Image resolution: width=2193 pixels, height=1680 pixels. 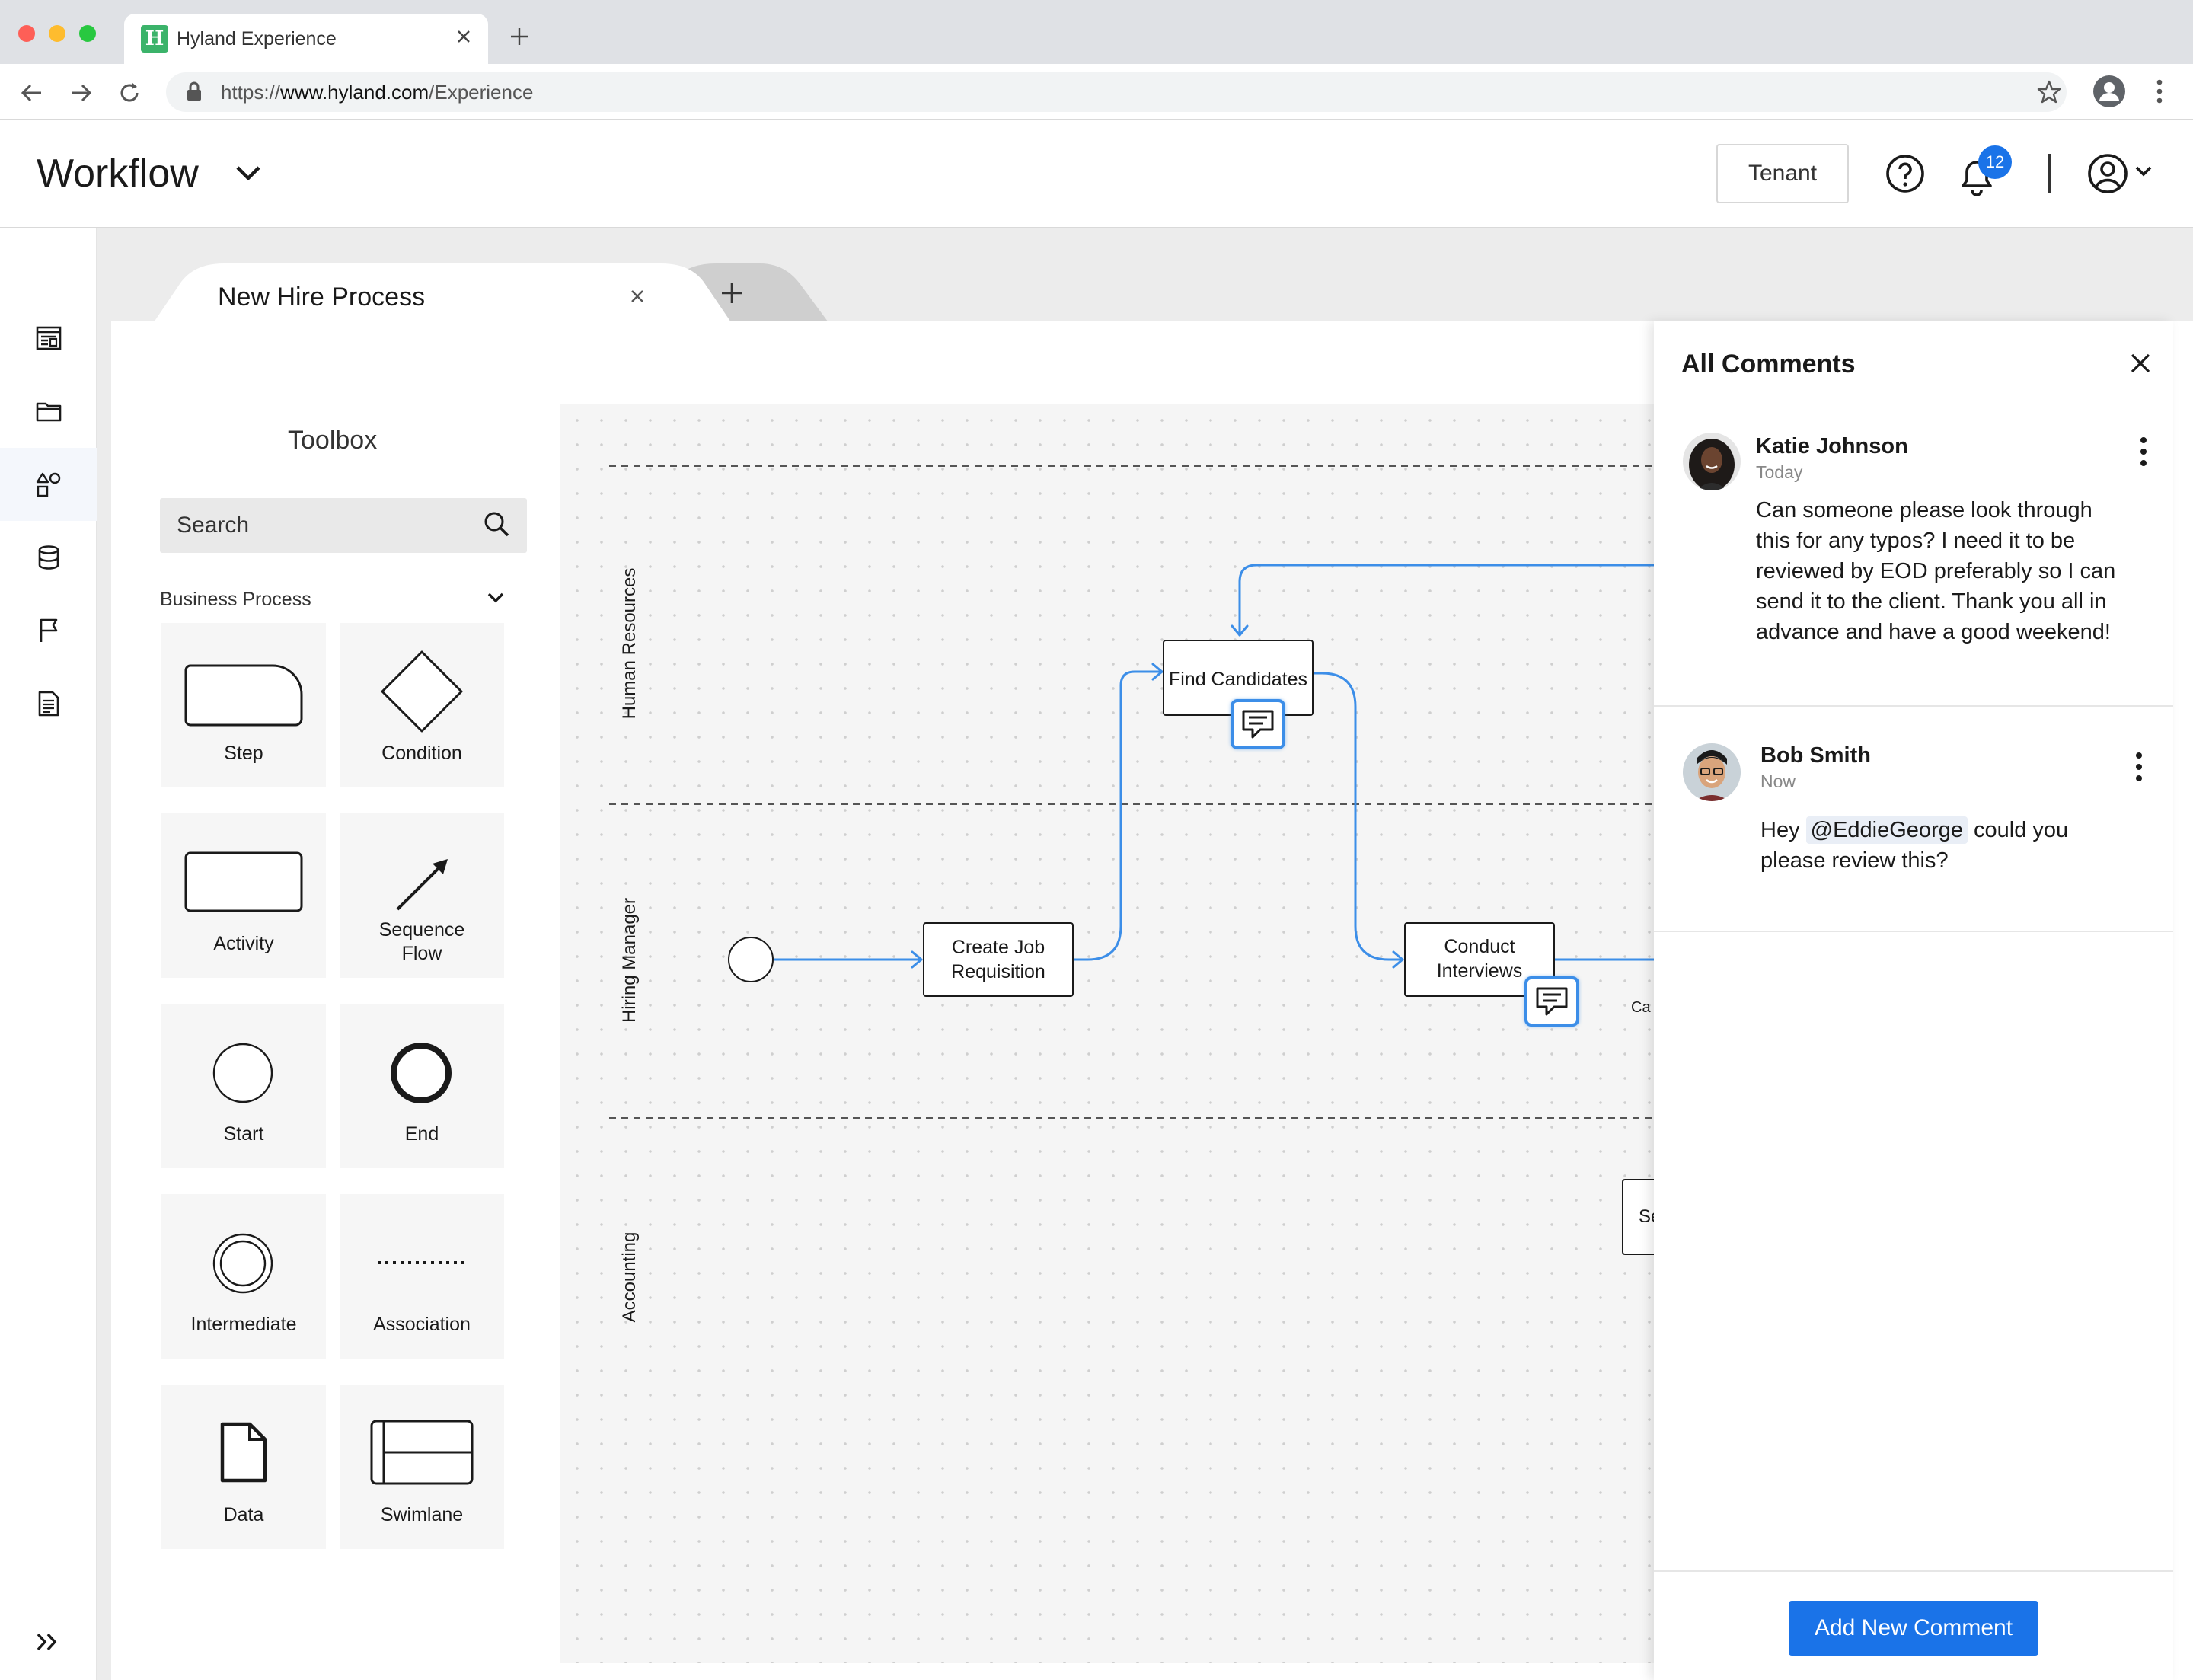 What do you see at coordinates (999, 959) in the screenshot?
I see `node-create-job-requisition: Create Job Requisition` at bounding box center [999, 959].